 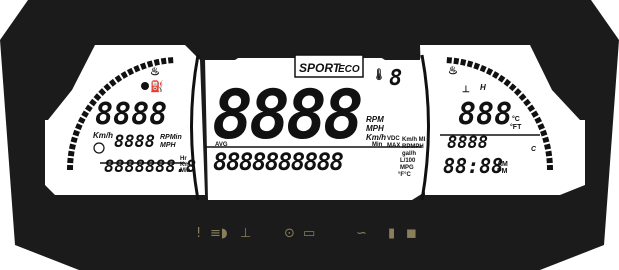 I want to click on speed-digits: 8888, so click(x=286, y=115).